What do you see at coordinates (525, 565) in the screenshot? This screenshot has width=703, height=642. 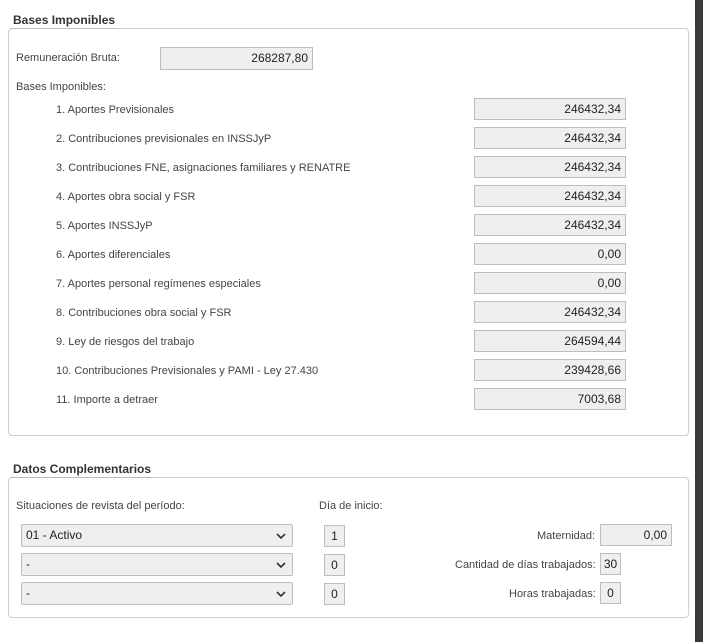 I see `dias-trabajados-label: Cantidad de días trabajados:` at bounding box center [525, 565].